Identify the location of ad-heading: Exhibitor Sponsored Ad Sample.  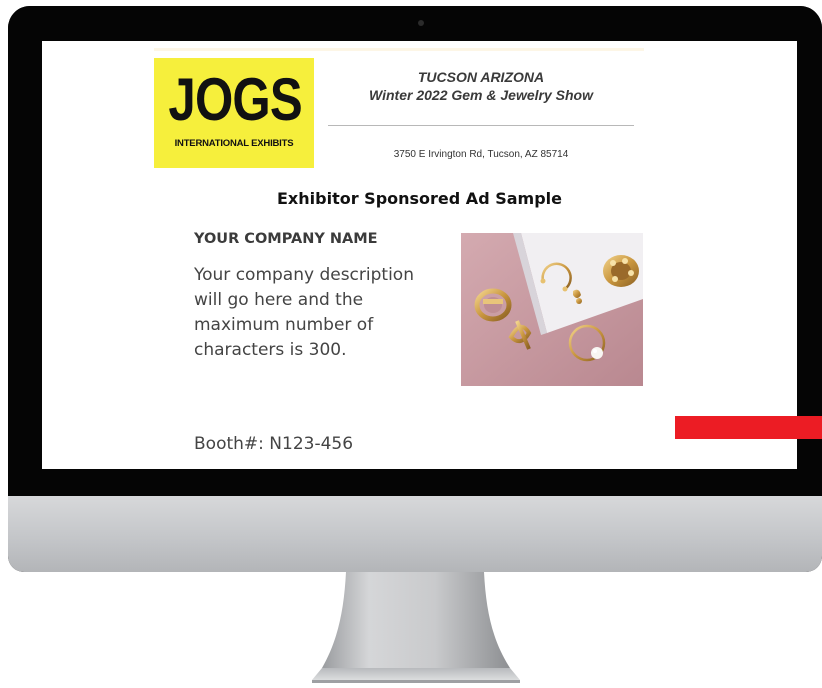
(419, 198).